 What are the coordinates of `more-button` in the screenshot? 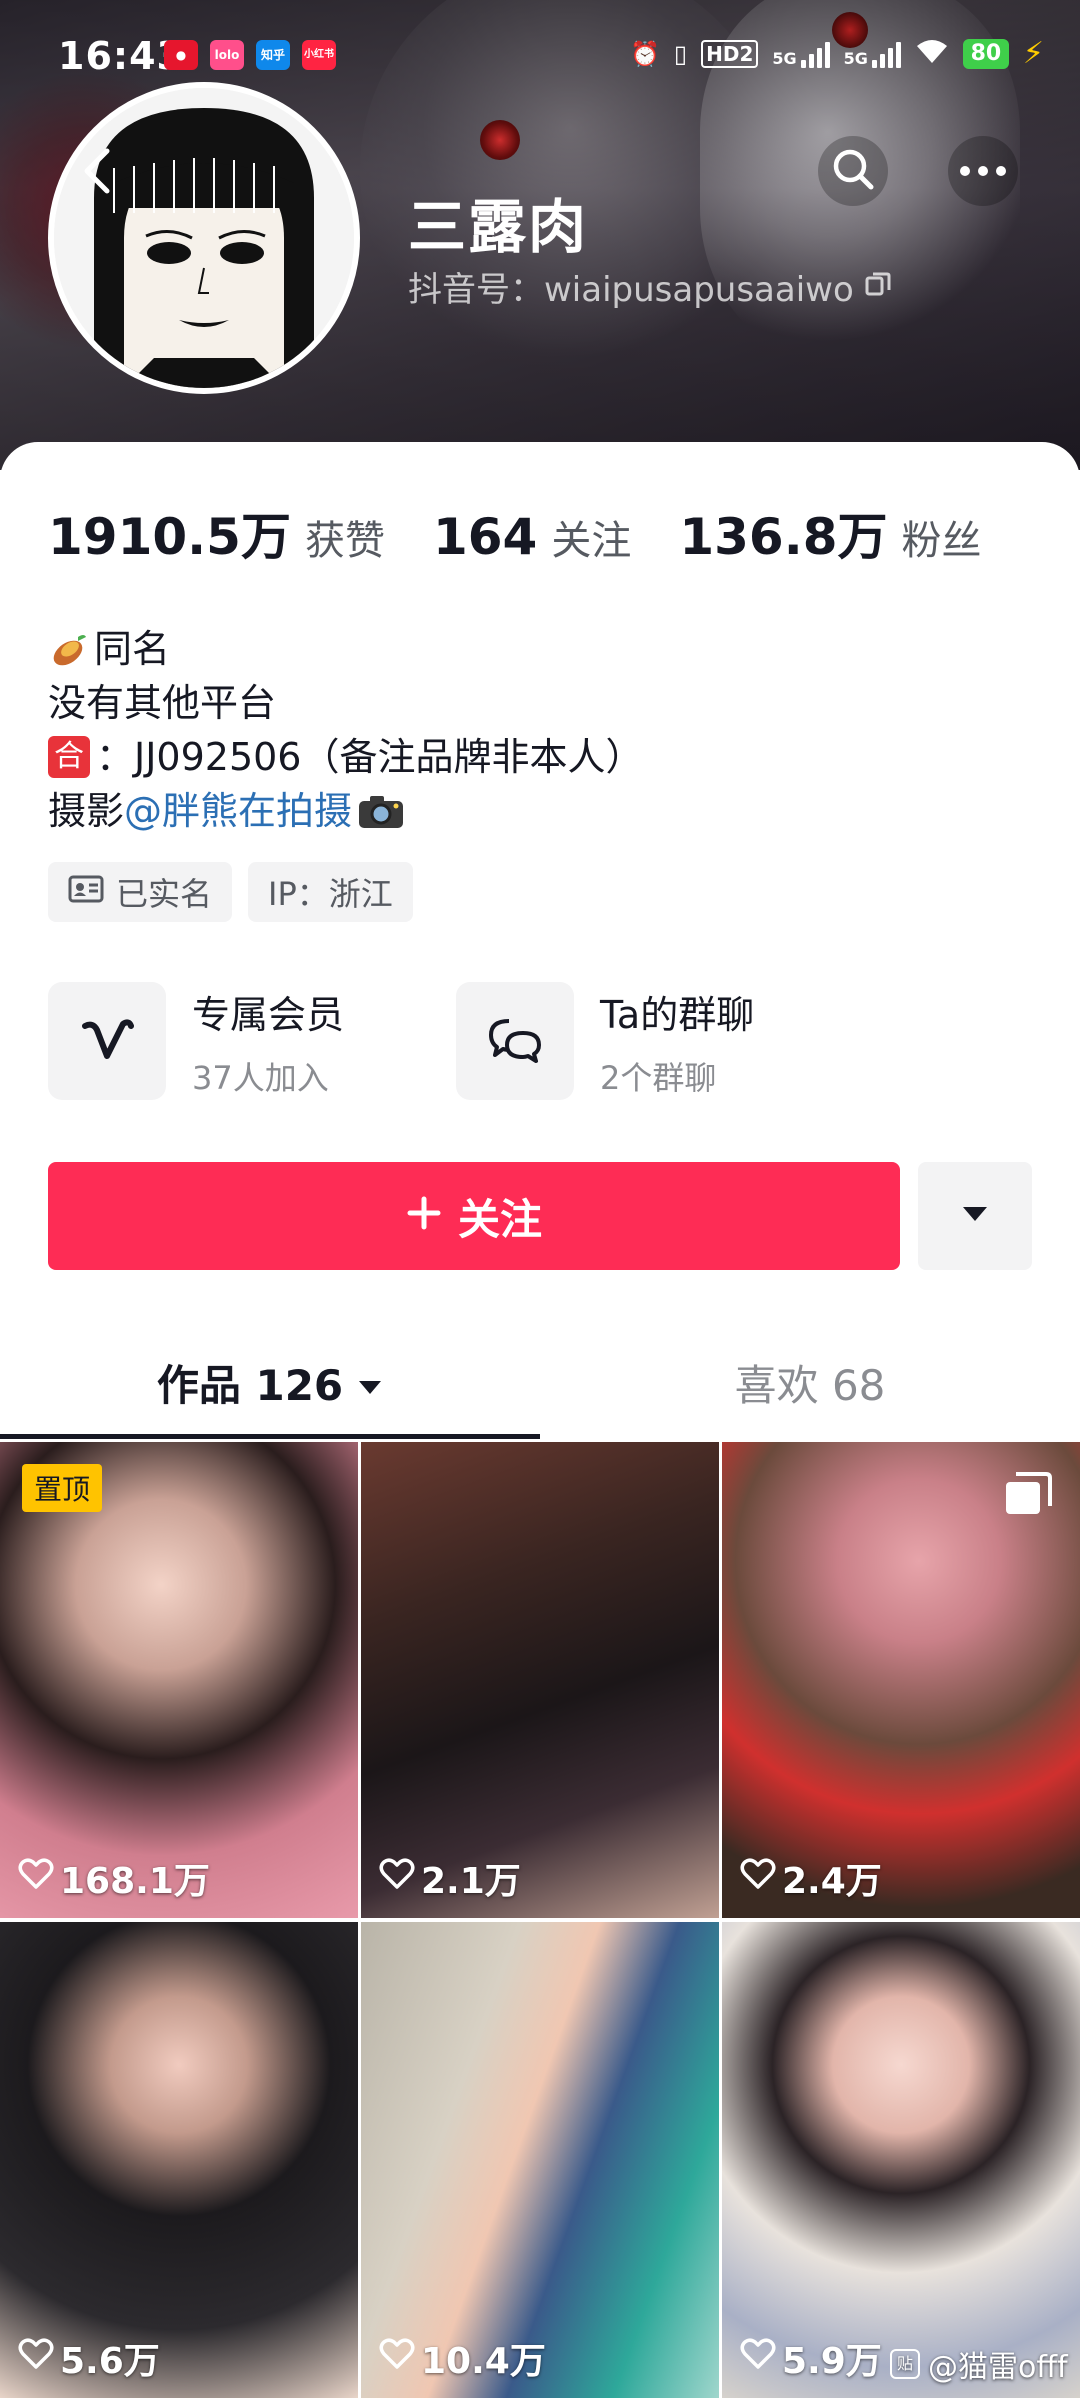 It's located at (983, 171).